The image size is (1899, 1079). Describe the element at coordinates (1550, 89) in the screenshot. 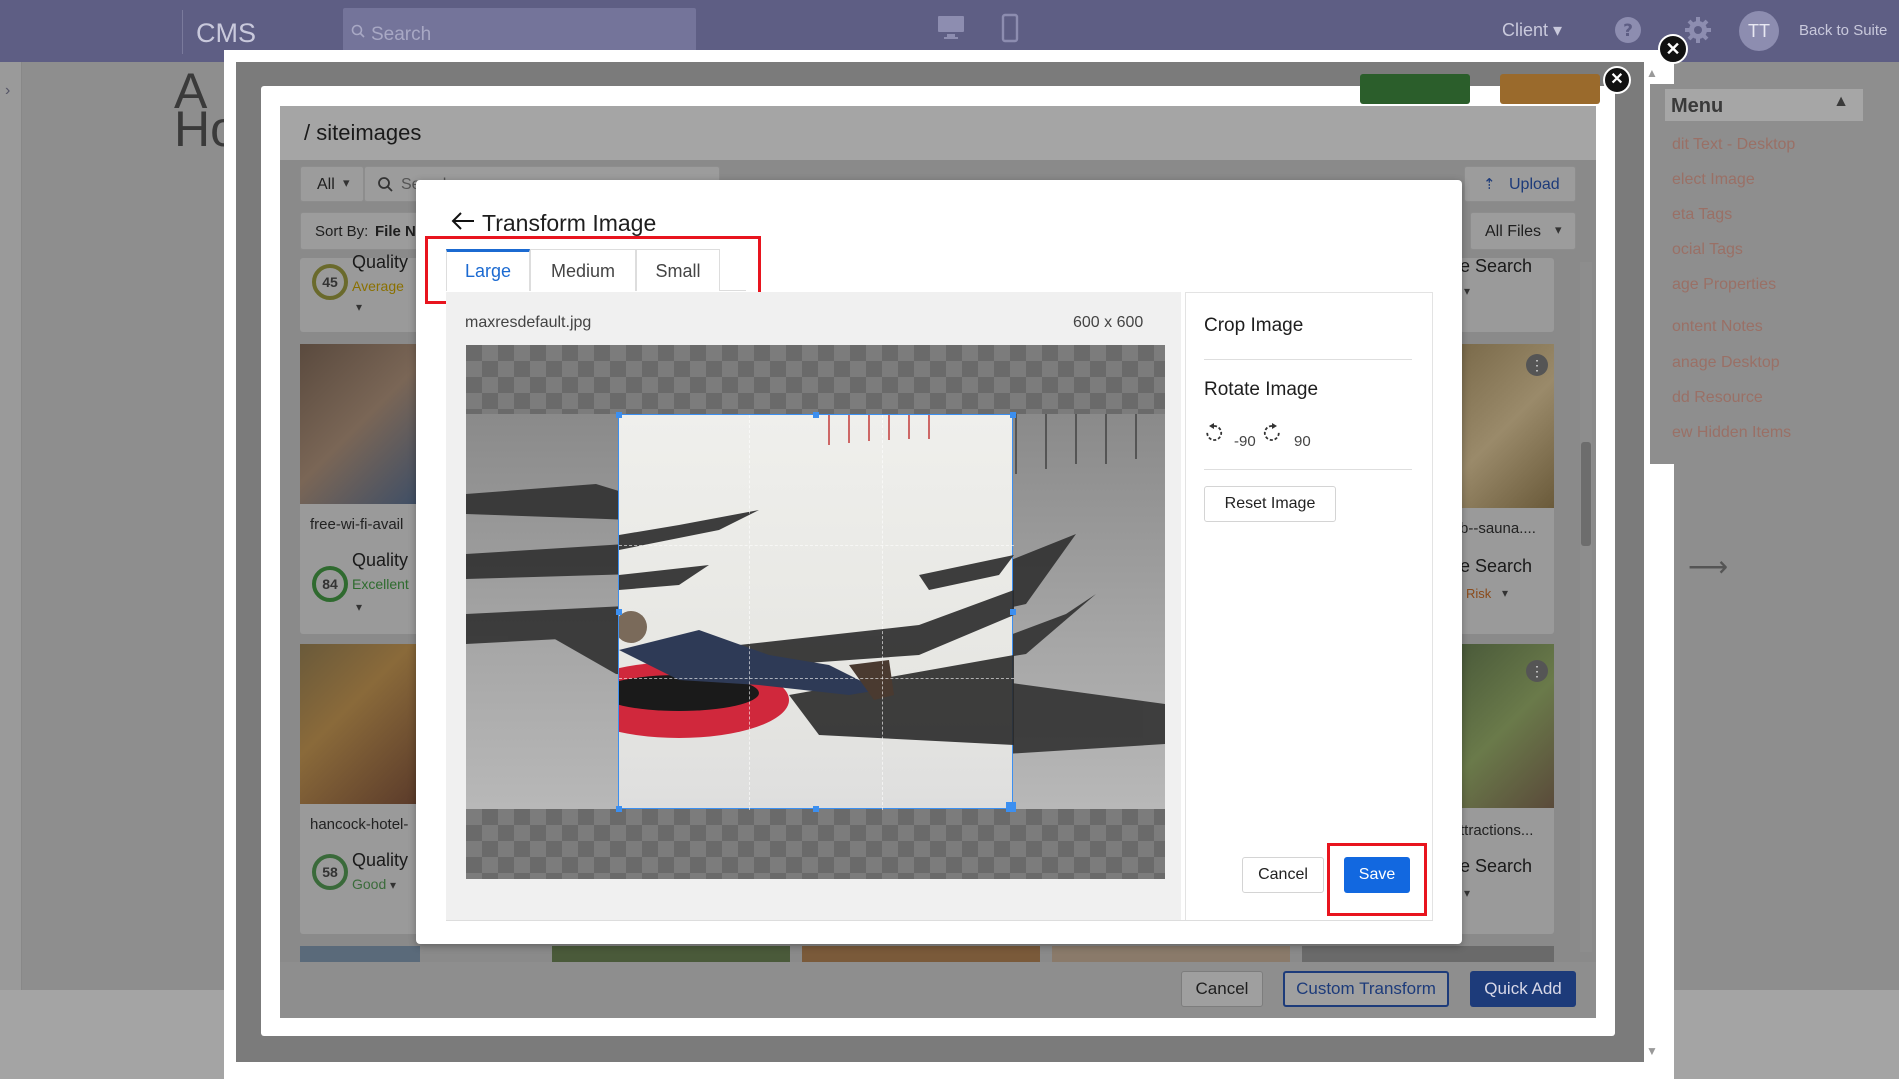

I see `background-orange-button` at that location.